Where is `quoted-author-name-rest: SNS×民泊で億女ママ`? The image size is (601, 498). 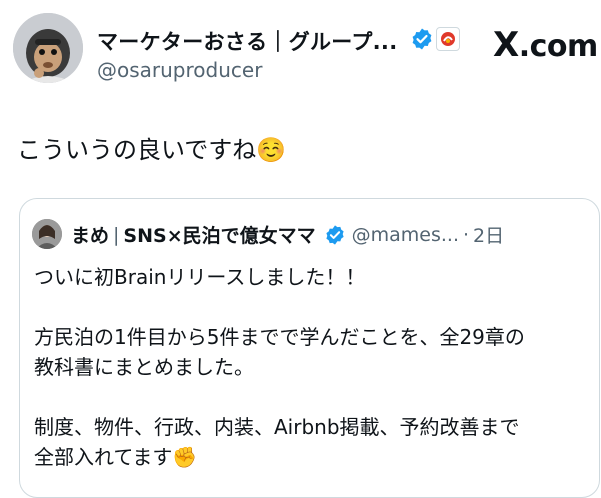 quoted-author-name-rest: SNS×民泊で億女ママ is located at coordinates (219, 234).